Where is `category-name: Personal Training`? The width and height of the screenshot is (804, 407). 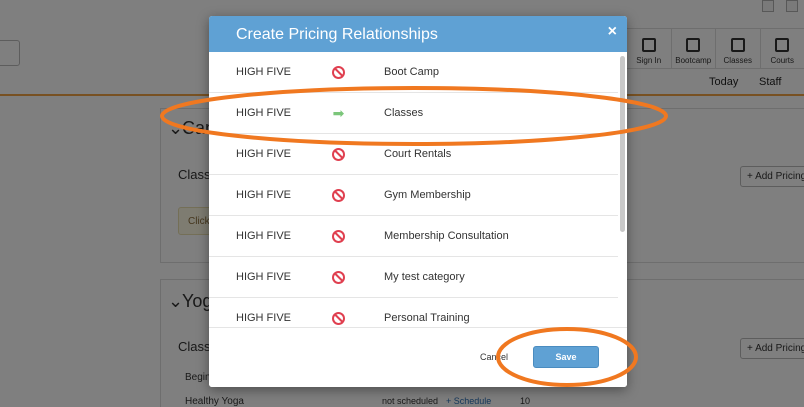 category-name: Personal Training is located at coordinates (427, 318).